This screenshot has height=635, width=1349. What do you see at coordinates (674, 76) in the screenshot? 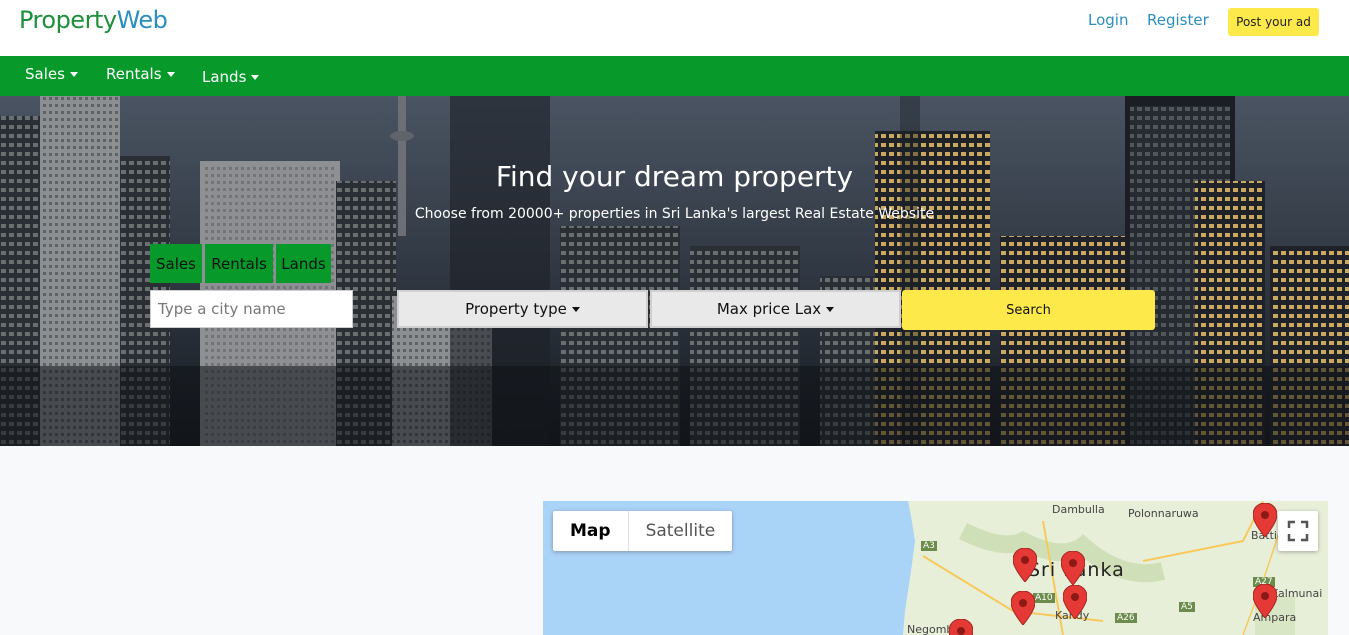
I see `main-navbar: Sales Rentals Lands` at bounding box center [674, 76].